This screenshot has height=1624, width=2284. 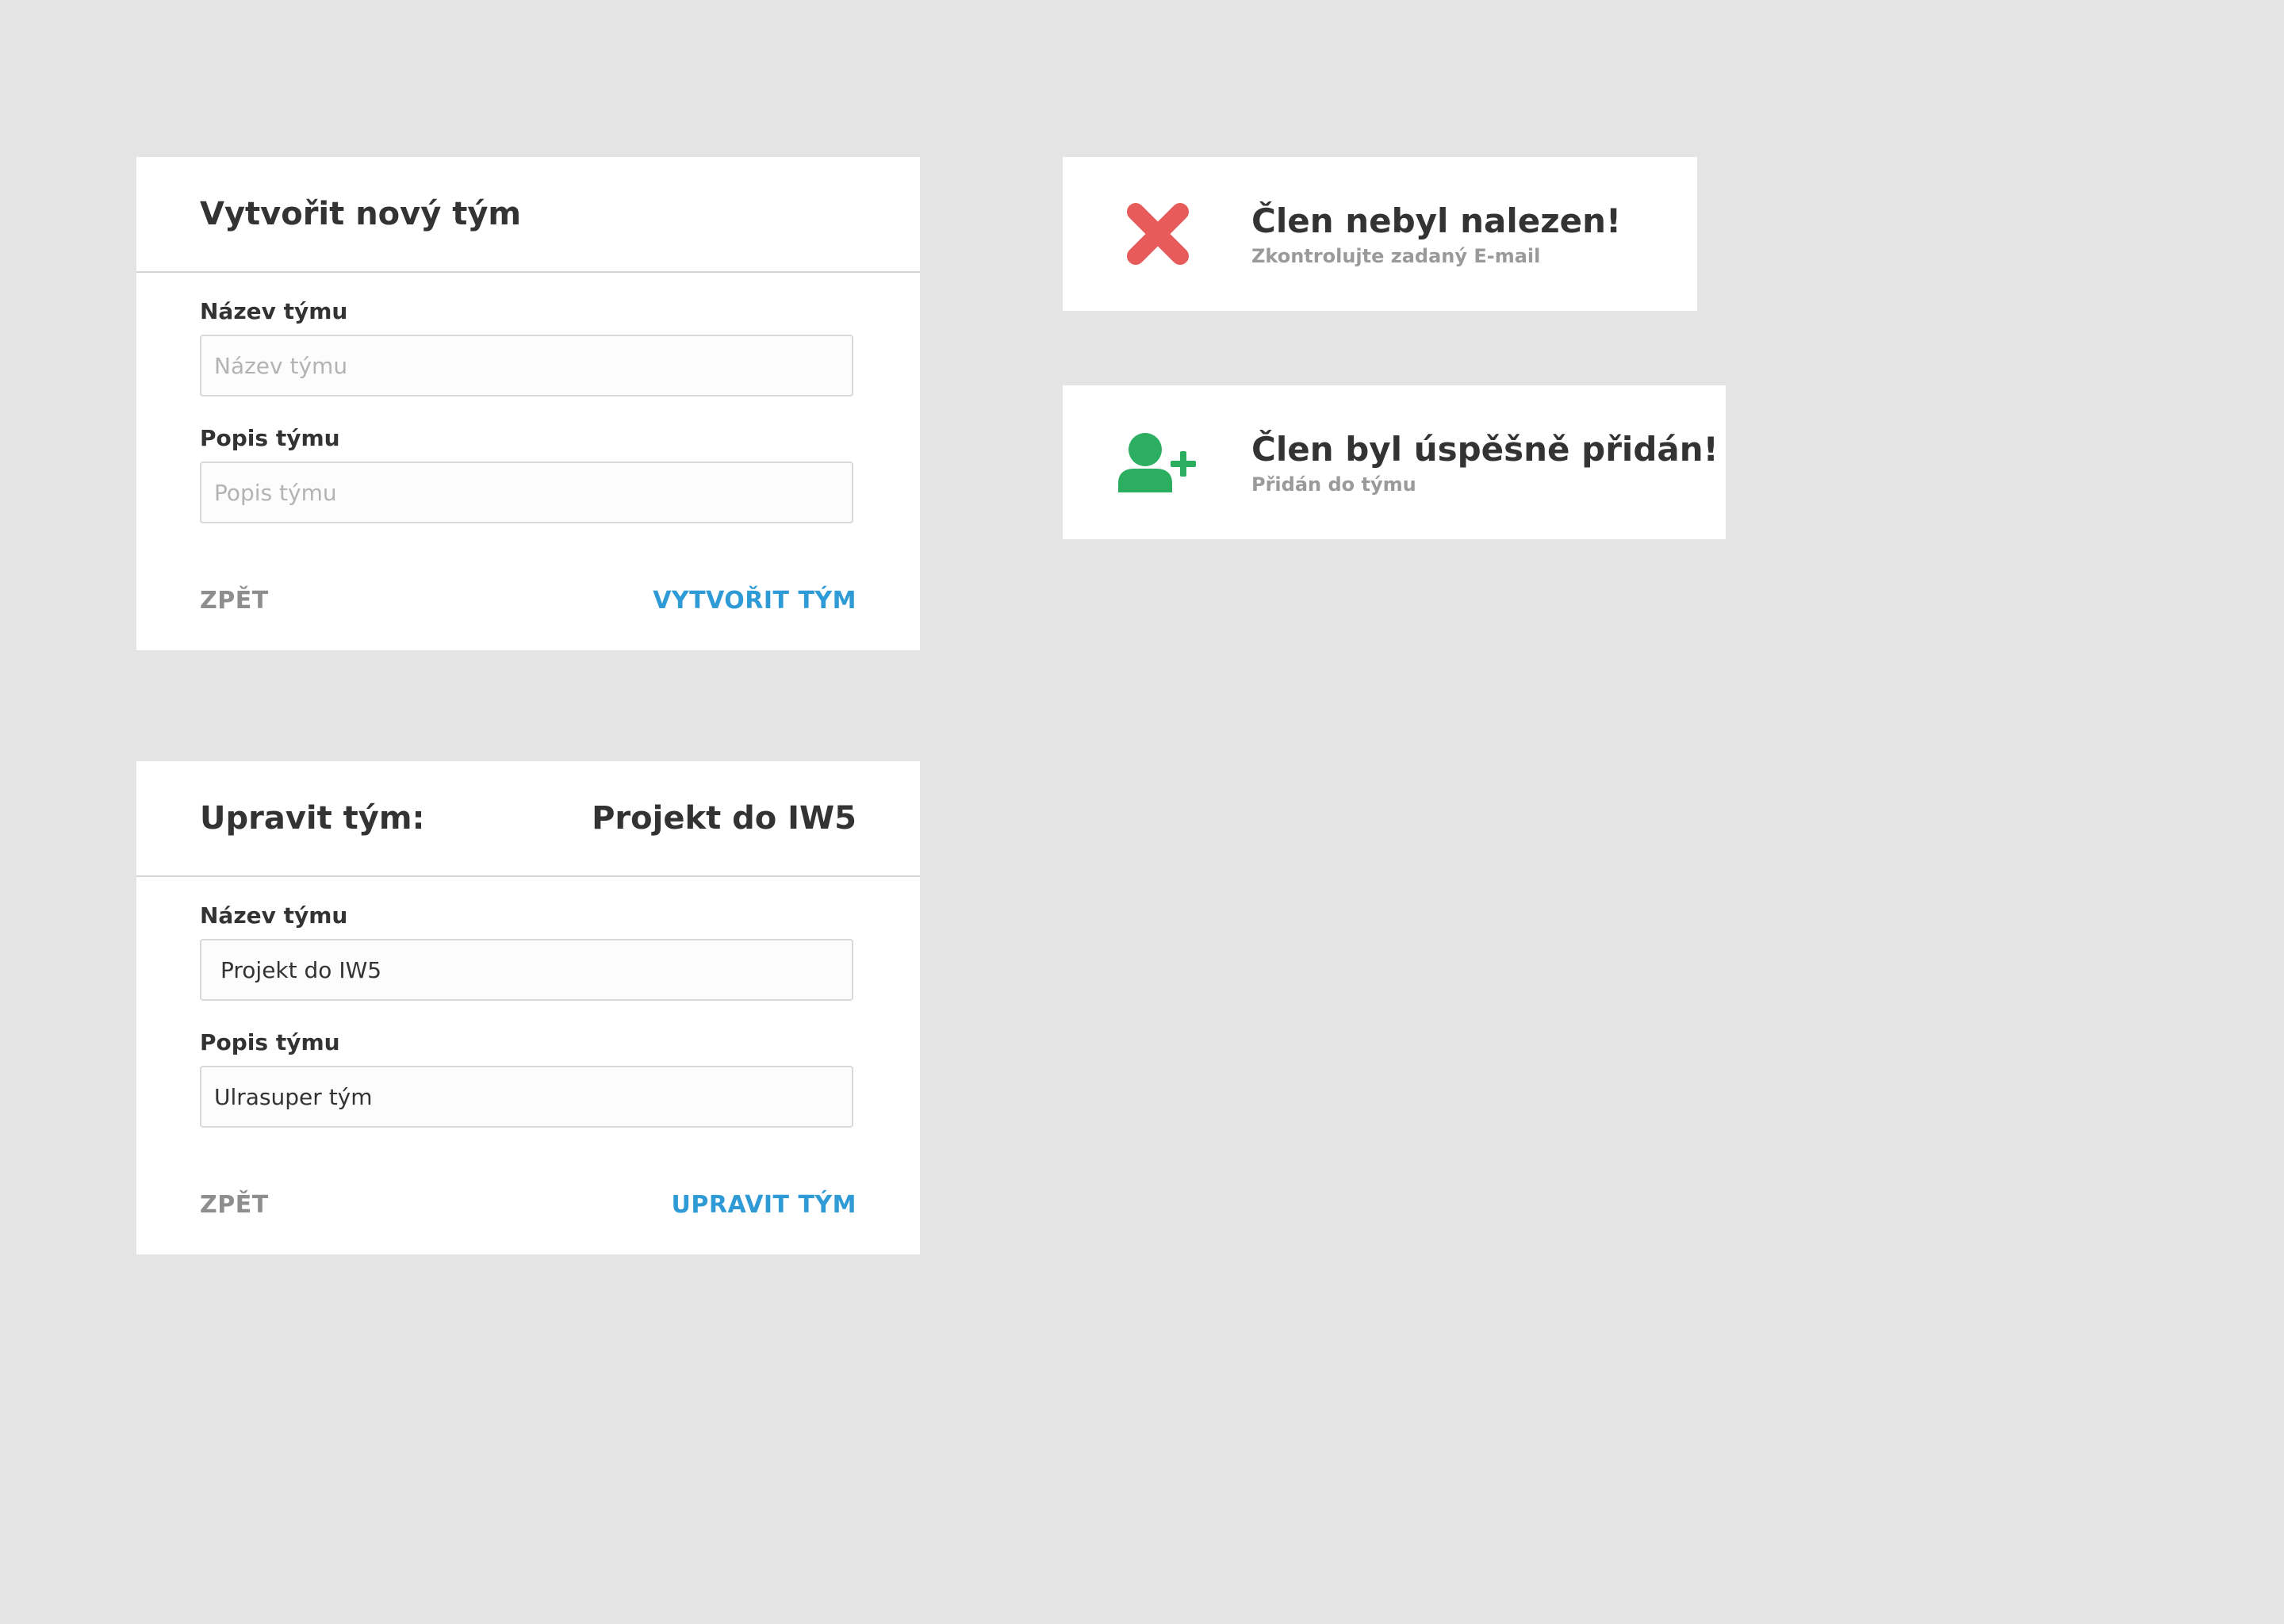 What do you see at coordinates (528, 398) in the screenshot?
I see `create-team-form: Název týmu Popis týmu` at bounding box center [528, 398].